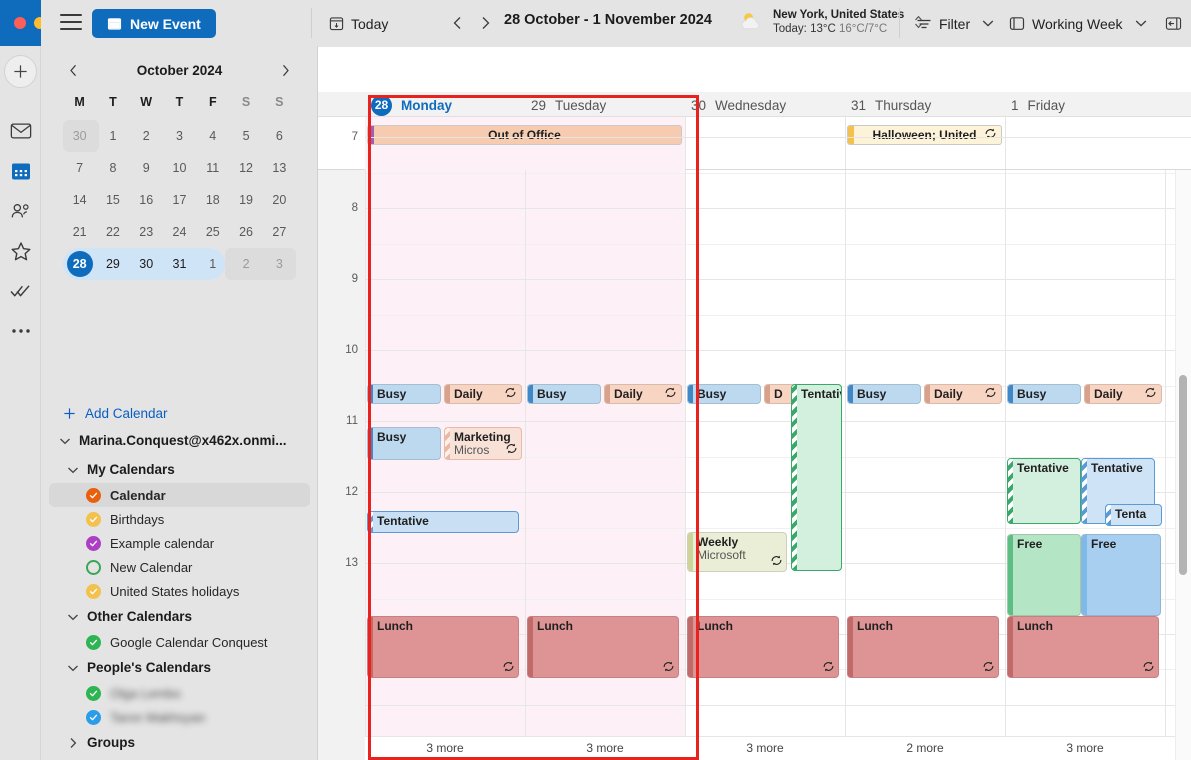 This screenshot has width=1191, height=760. What do you see at coordinates (179, 742) in the screenshot?
I see `groups-row: Groups` at bounding box center [179, 742].